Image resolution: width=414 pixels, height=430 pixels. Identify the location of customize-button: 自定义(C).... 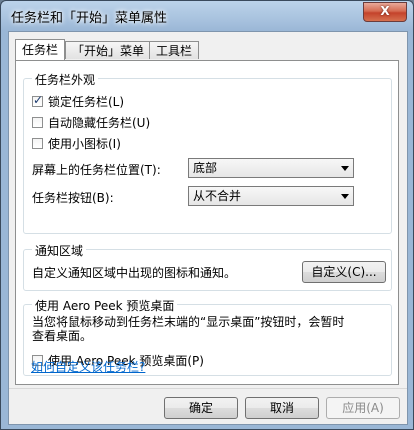
(344, 272).